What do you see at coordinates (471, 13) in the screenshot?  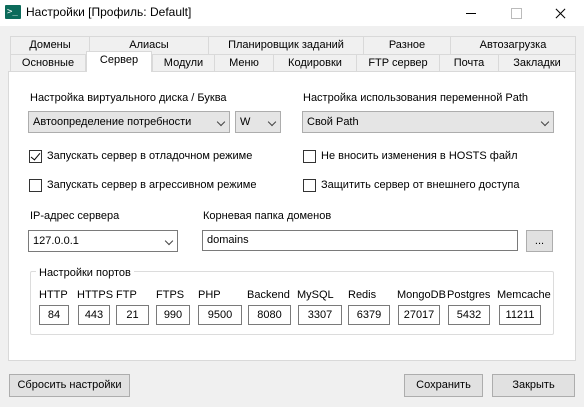 I see `minimize-button` at bounding box center [471, 13].